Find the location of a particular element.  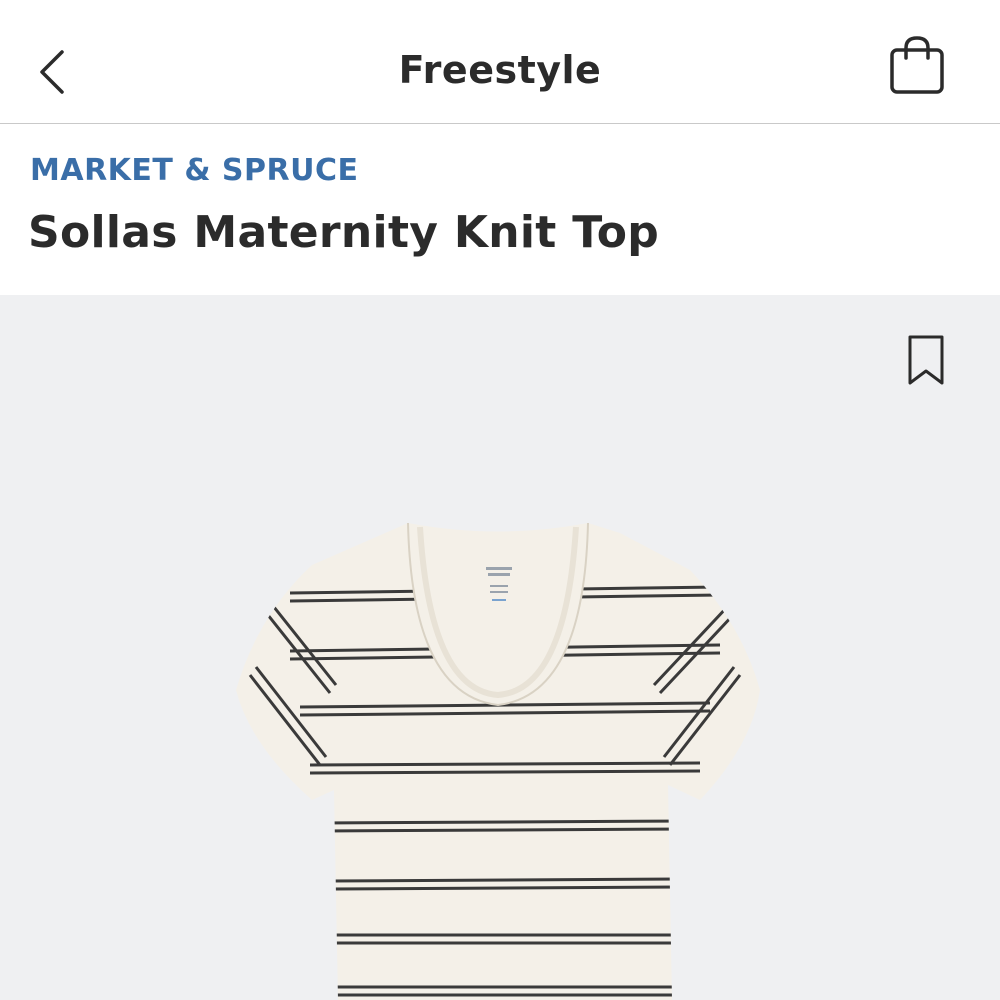

bookmark-icon is located at coordinates (926, 360).